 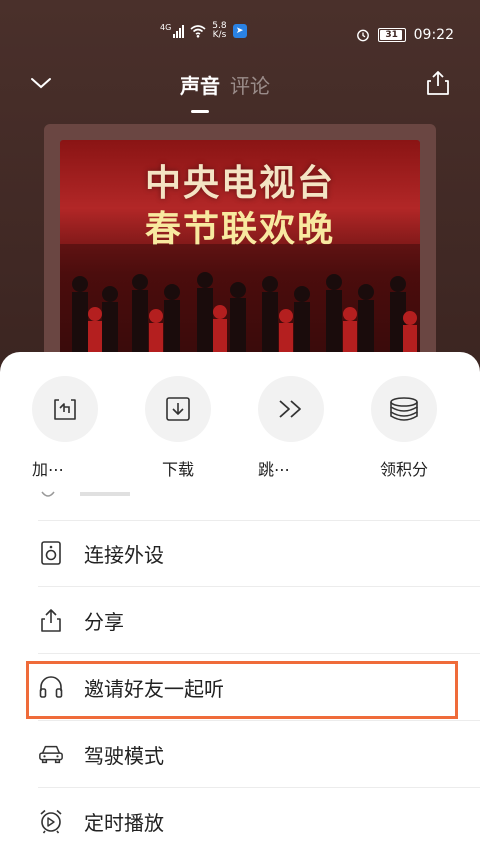 I want to click on scrolled-item-hint, so click(x=85, y=494).